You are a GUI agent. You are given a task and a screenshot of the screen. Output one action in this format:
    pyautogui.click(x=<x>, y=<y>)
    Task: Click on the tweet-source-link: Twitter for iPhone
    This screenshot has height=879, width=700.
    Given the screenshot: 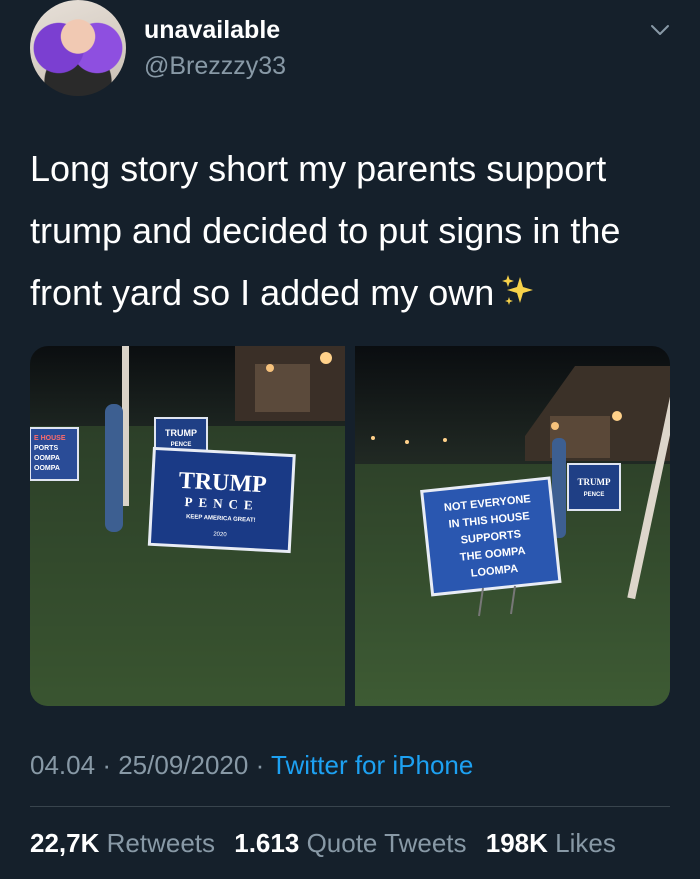 What is the action you would take?
    pyautogui.click(x=372, y=765)
    